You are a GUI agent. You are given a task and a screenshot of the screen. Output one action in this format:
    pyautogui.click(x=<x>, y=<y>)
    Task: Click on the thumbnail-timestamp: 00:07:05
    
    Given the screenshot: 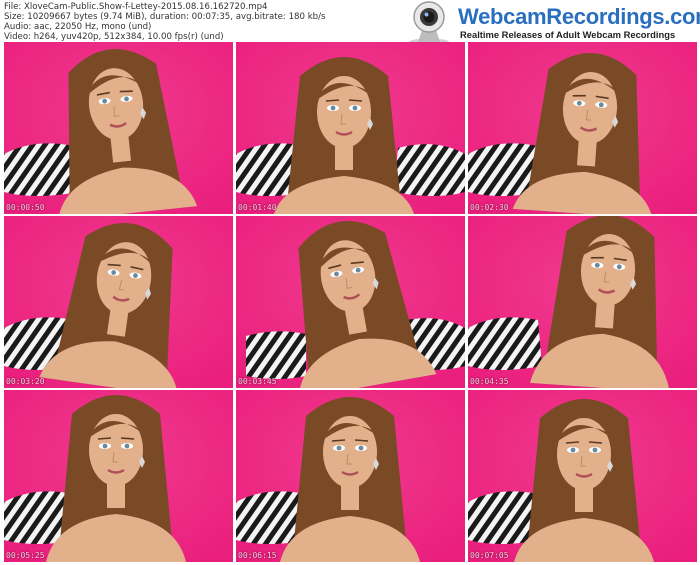 What is the action you would take?
    pyautogui.click(x=489, y=555)
    